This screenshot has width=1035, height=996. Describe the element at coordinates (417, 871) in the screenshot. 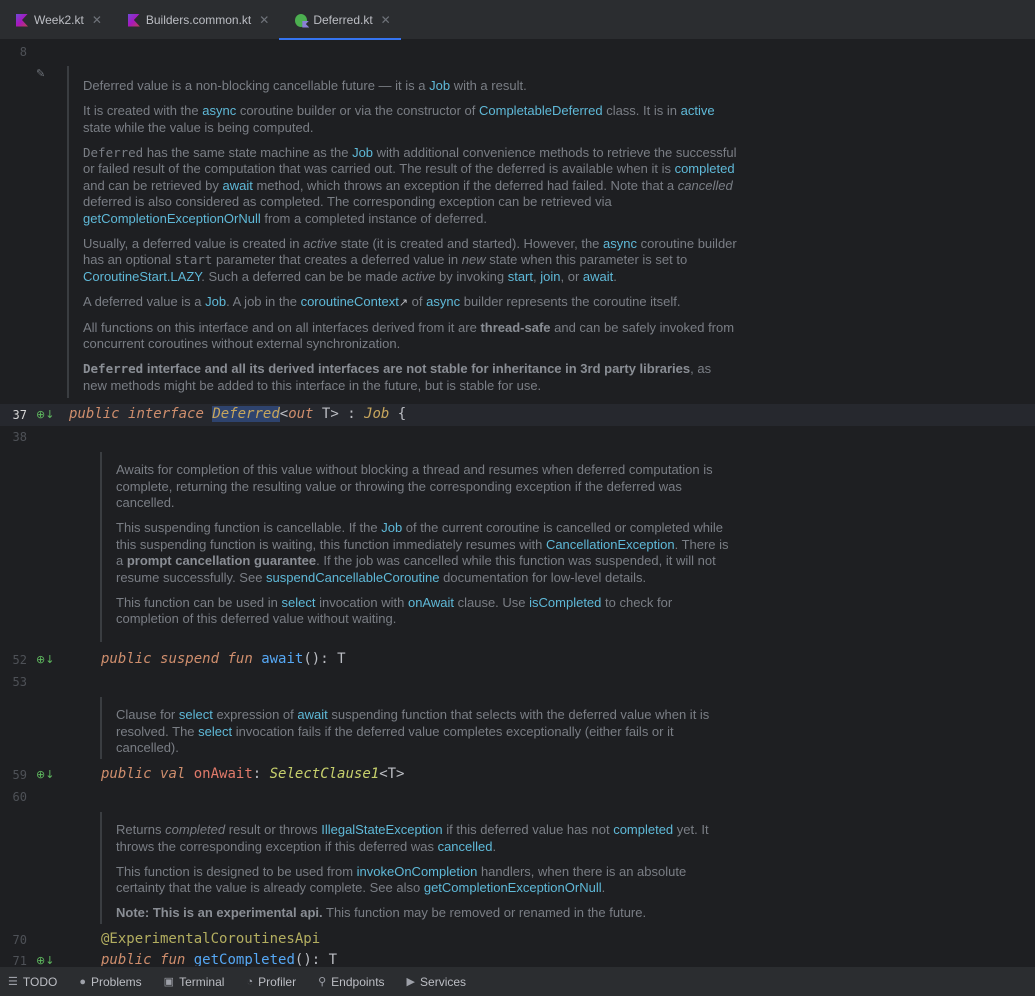

I see `doc-link: invokeOnCompletion` at that location.